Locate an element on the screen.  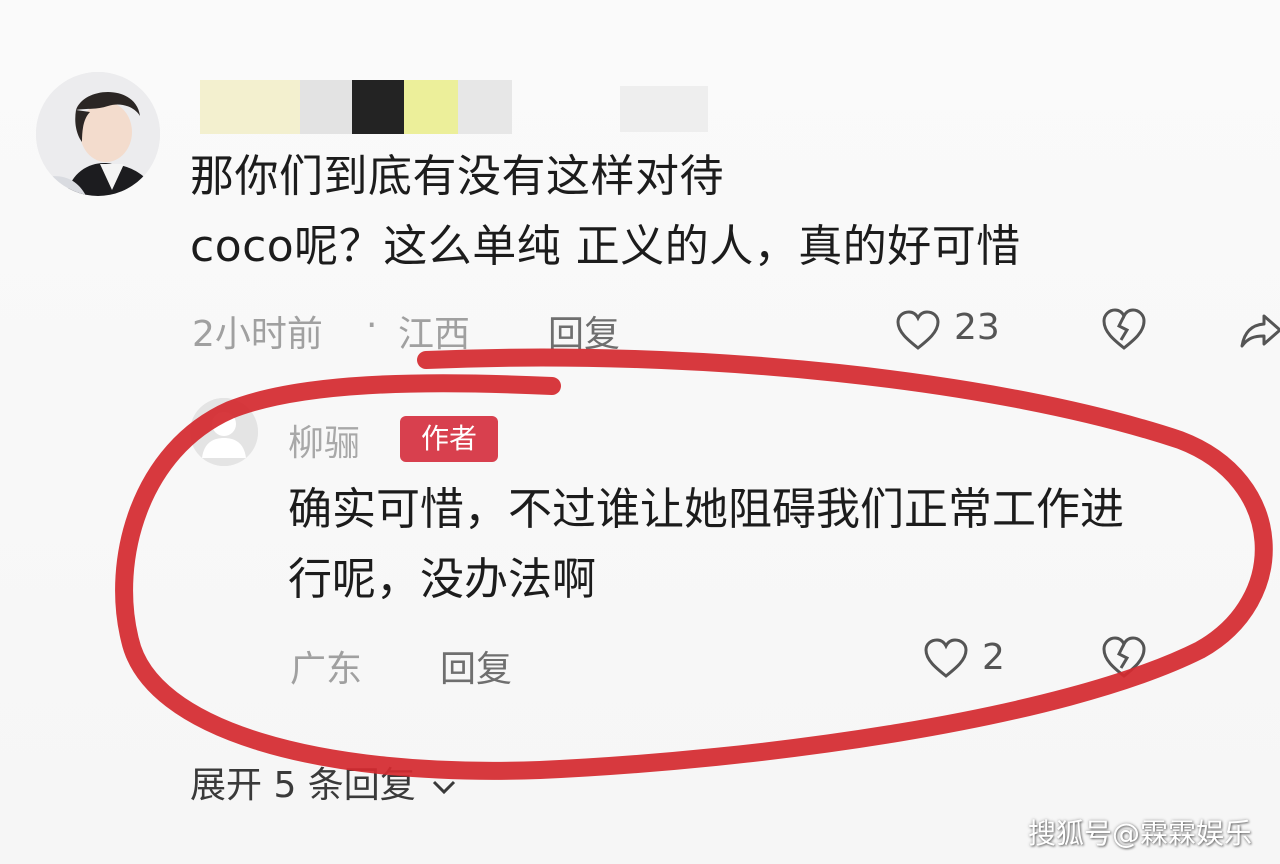
author-name: 柳骊 is located at coordinates (324, 440).